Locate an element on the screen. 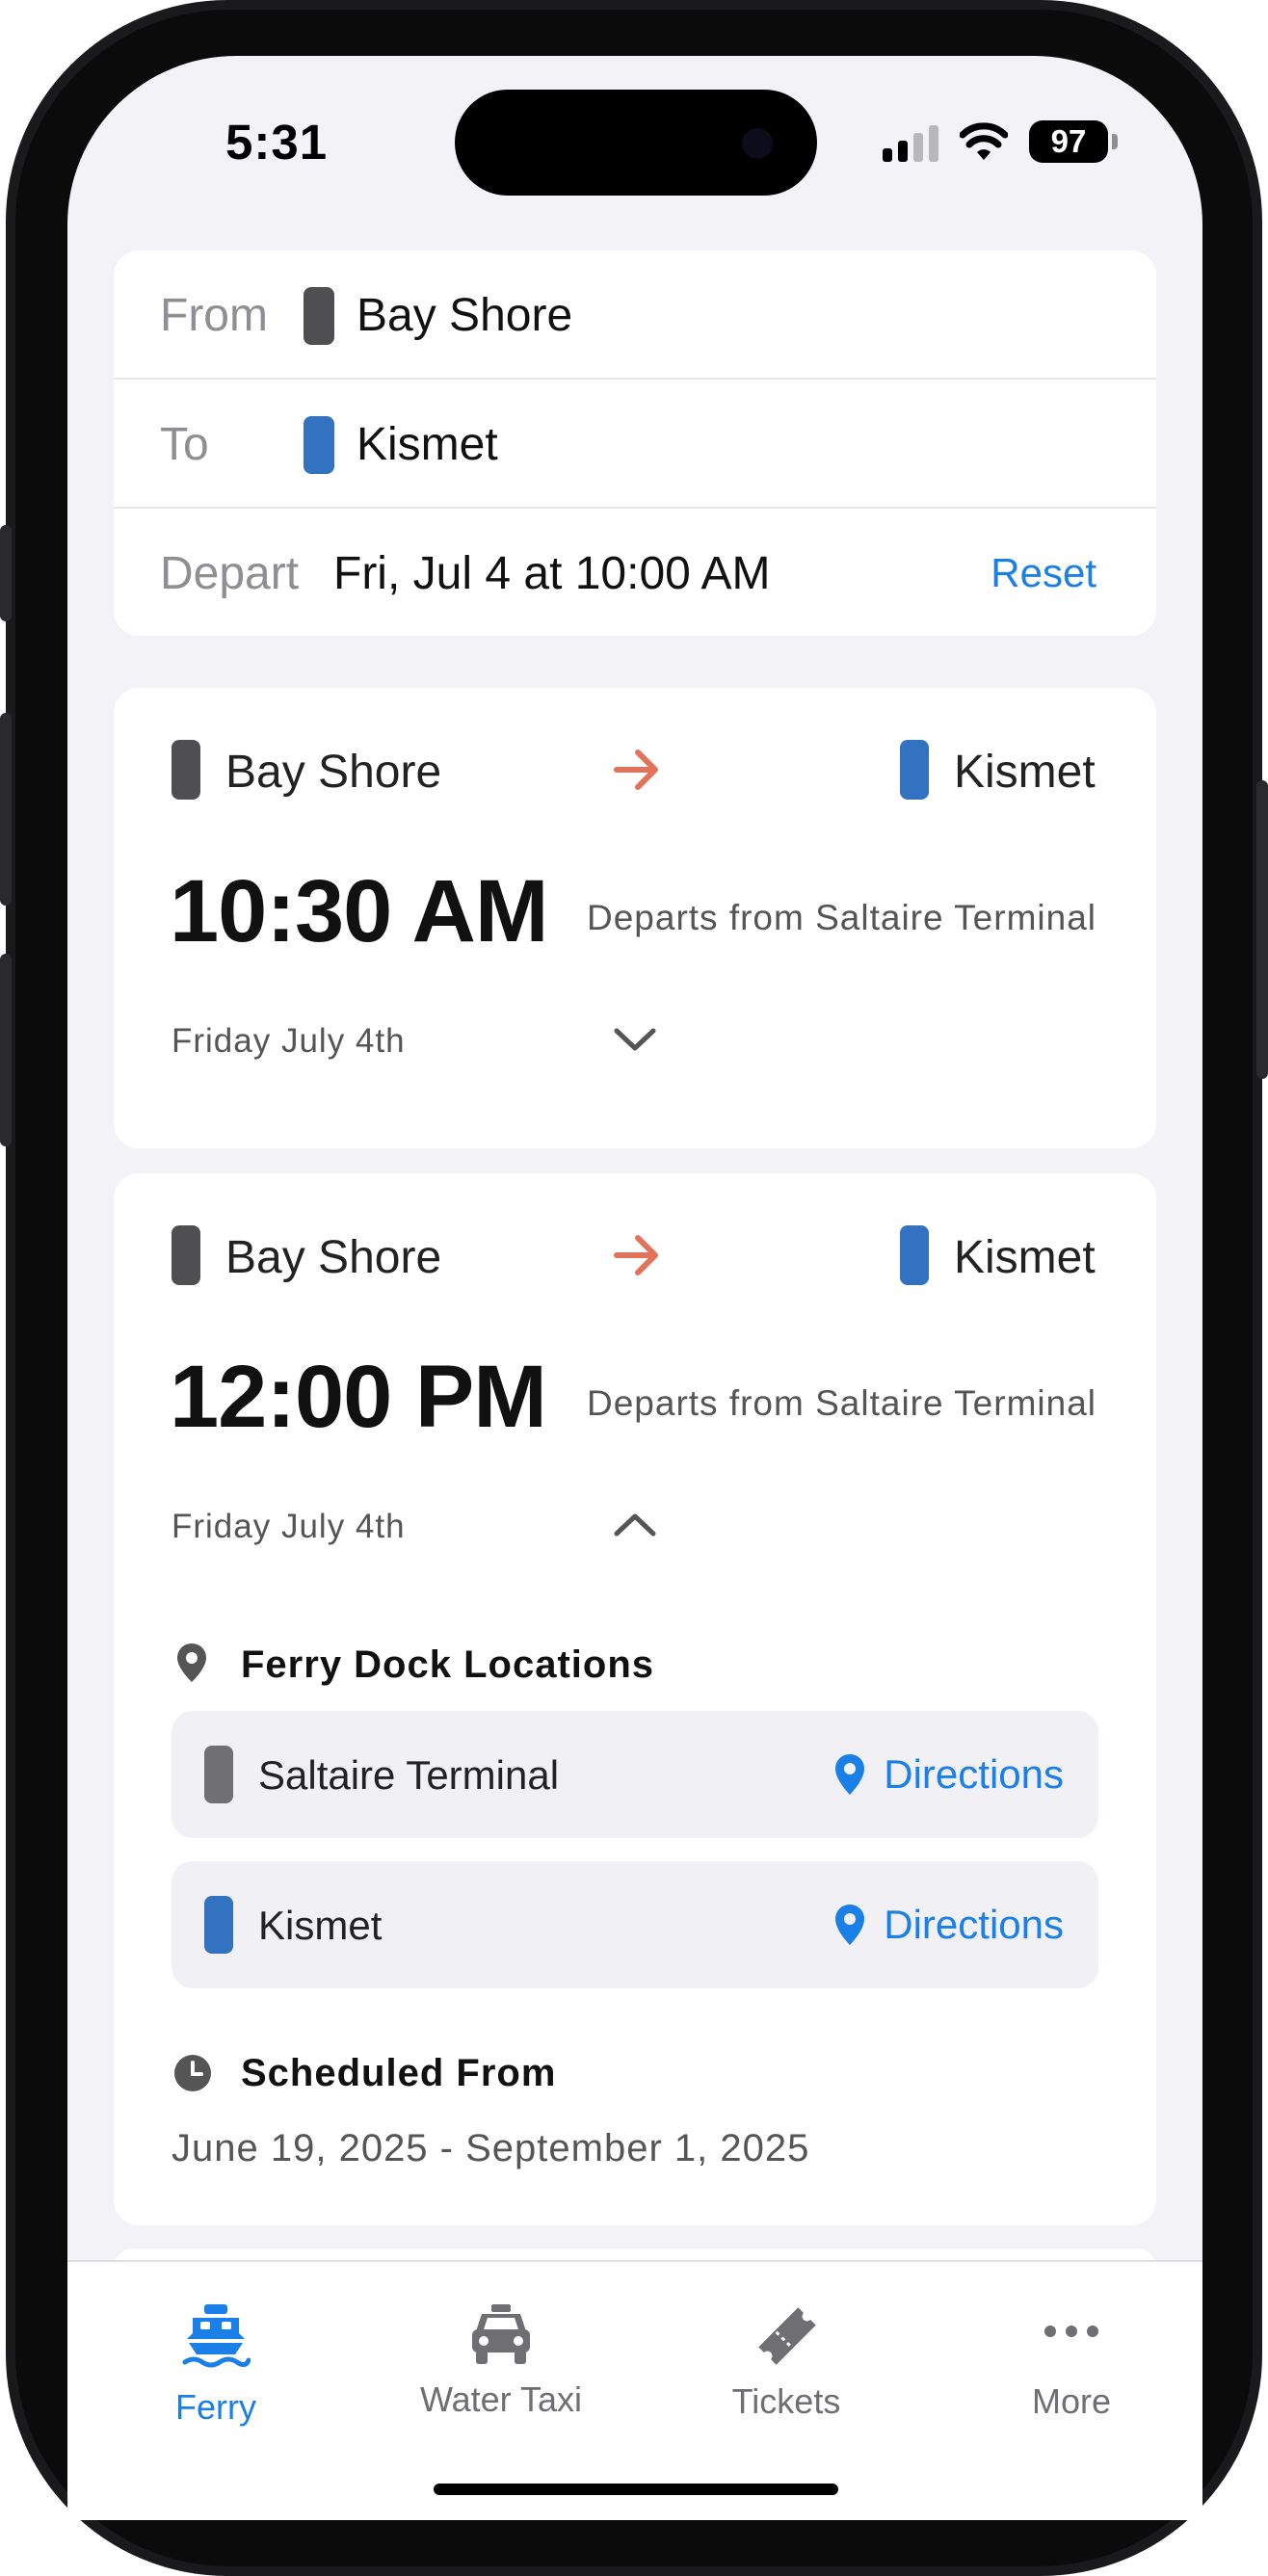 The height and width of the screenshot is (2576, 1268). tab-water-taxi: Water Taxi is located at coordinates (501, 2377).